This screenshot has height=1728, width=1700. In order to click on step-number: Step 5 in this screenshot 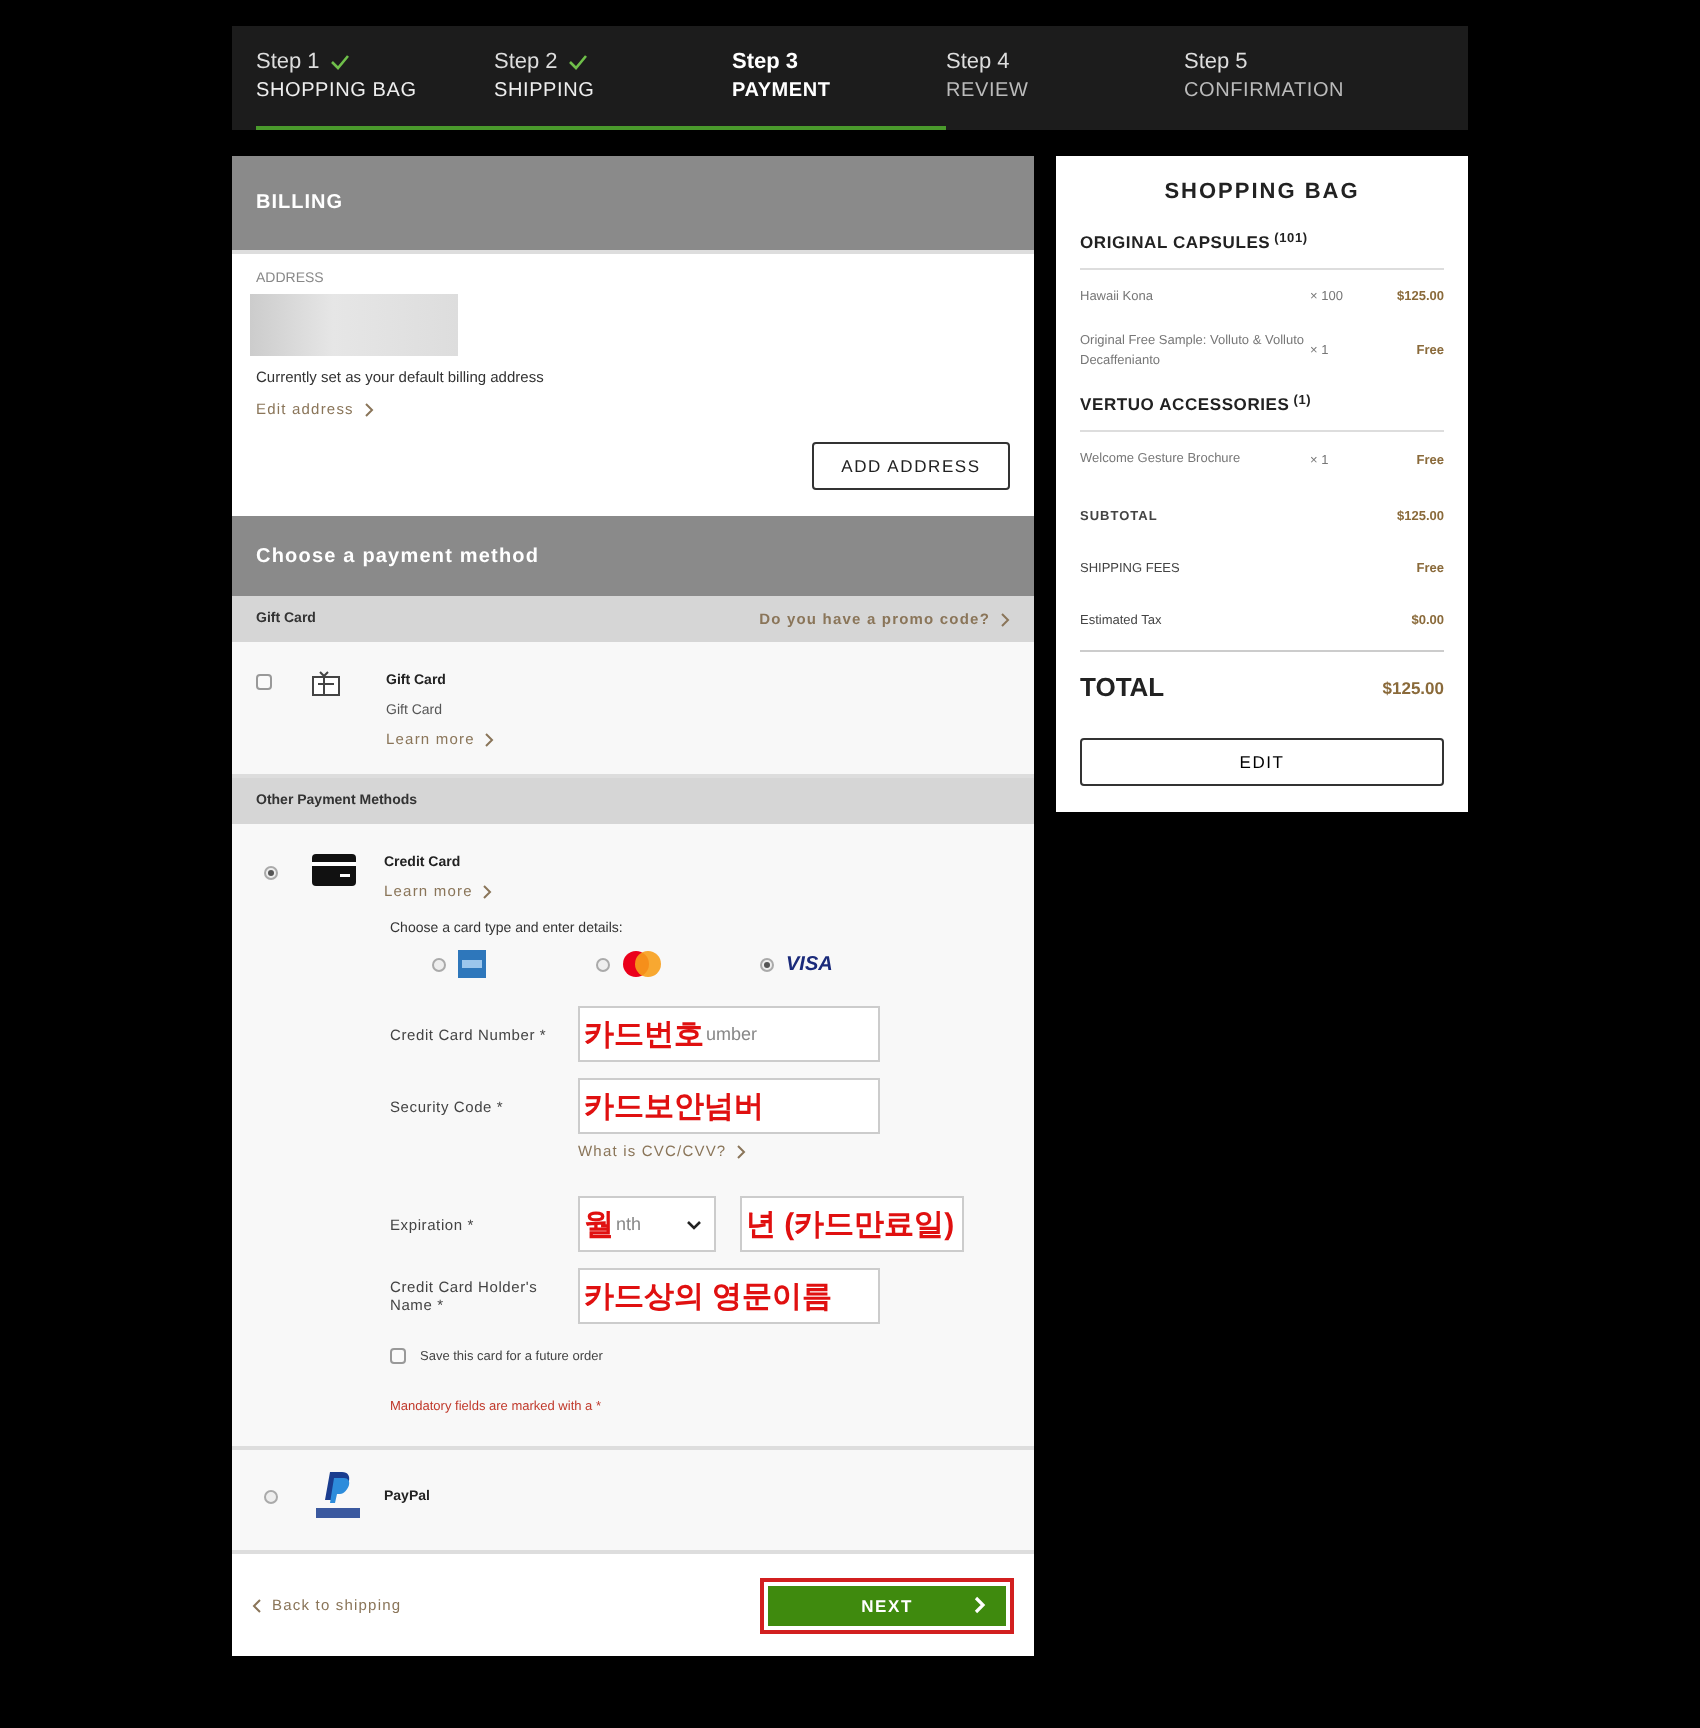, I will do `click(1216, 62)`.